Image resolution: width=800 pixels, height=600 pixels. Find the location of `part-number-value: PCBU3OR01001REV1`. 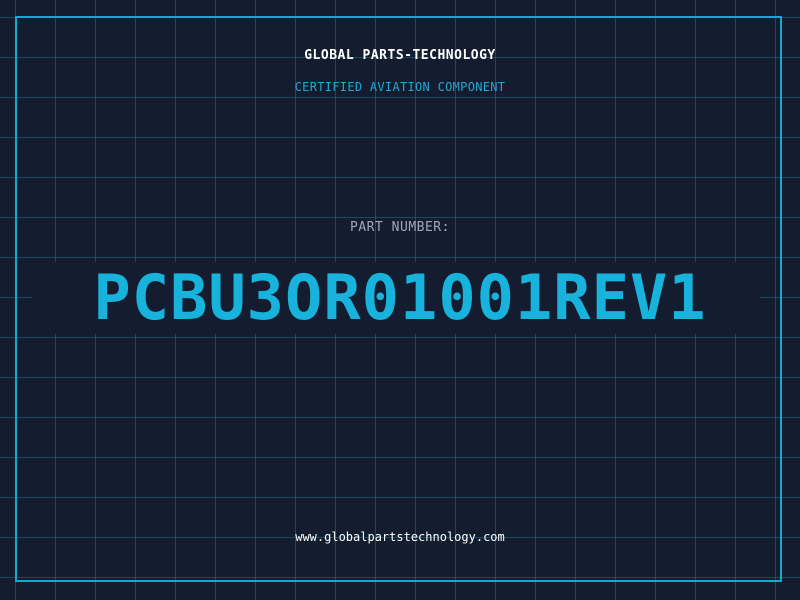

part-number-value: PCBU3OR01001REV1 is located at coordinates (400, 297).